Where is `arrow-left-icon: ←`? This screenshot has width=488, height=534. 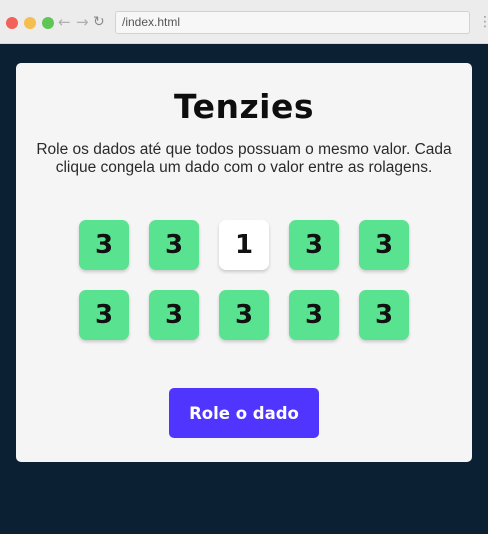
arrow-left-icon: ← is located at coordinates (64, 22).